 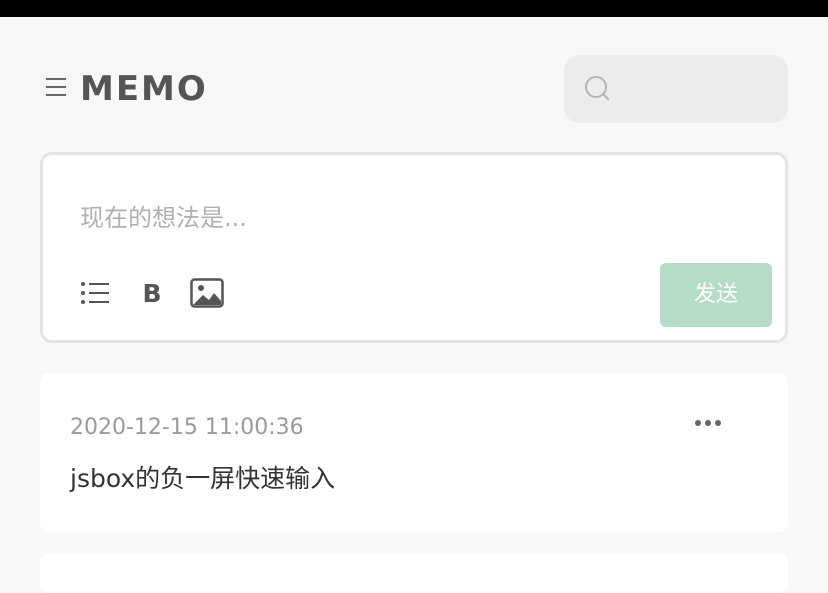 What do you see at coordinates (144, 89) in the screenshot?
I see `app-title: MEMO` at bounding box center [144, 89].